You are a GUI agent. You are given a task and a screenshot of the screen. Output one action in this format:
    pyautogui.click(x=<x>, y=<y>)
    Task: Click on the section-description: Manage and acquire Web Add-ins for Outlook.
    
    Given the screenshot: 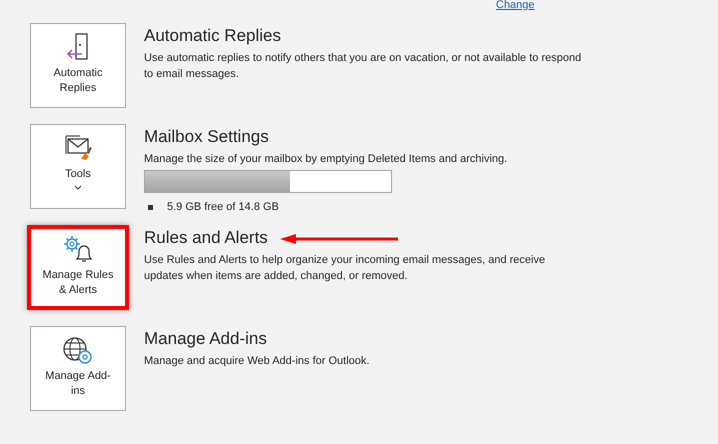 What is the action you would take?
    pyautogui.click(x=257, y=361)
    